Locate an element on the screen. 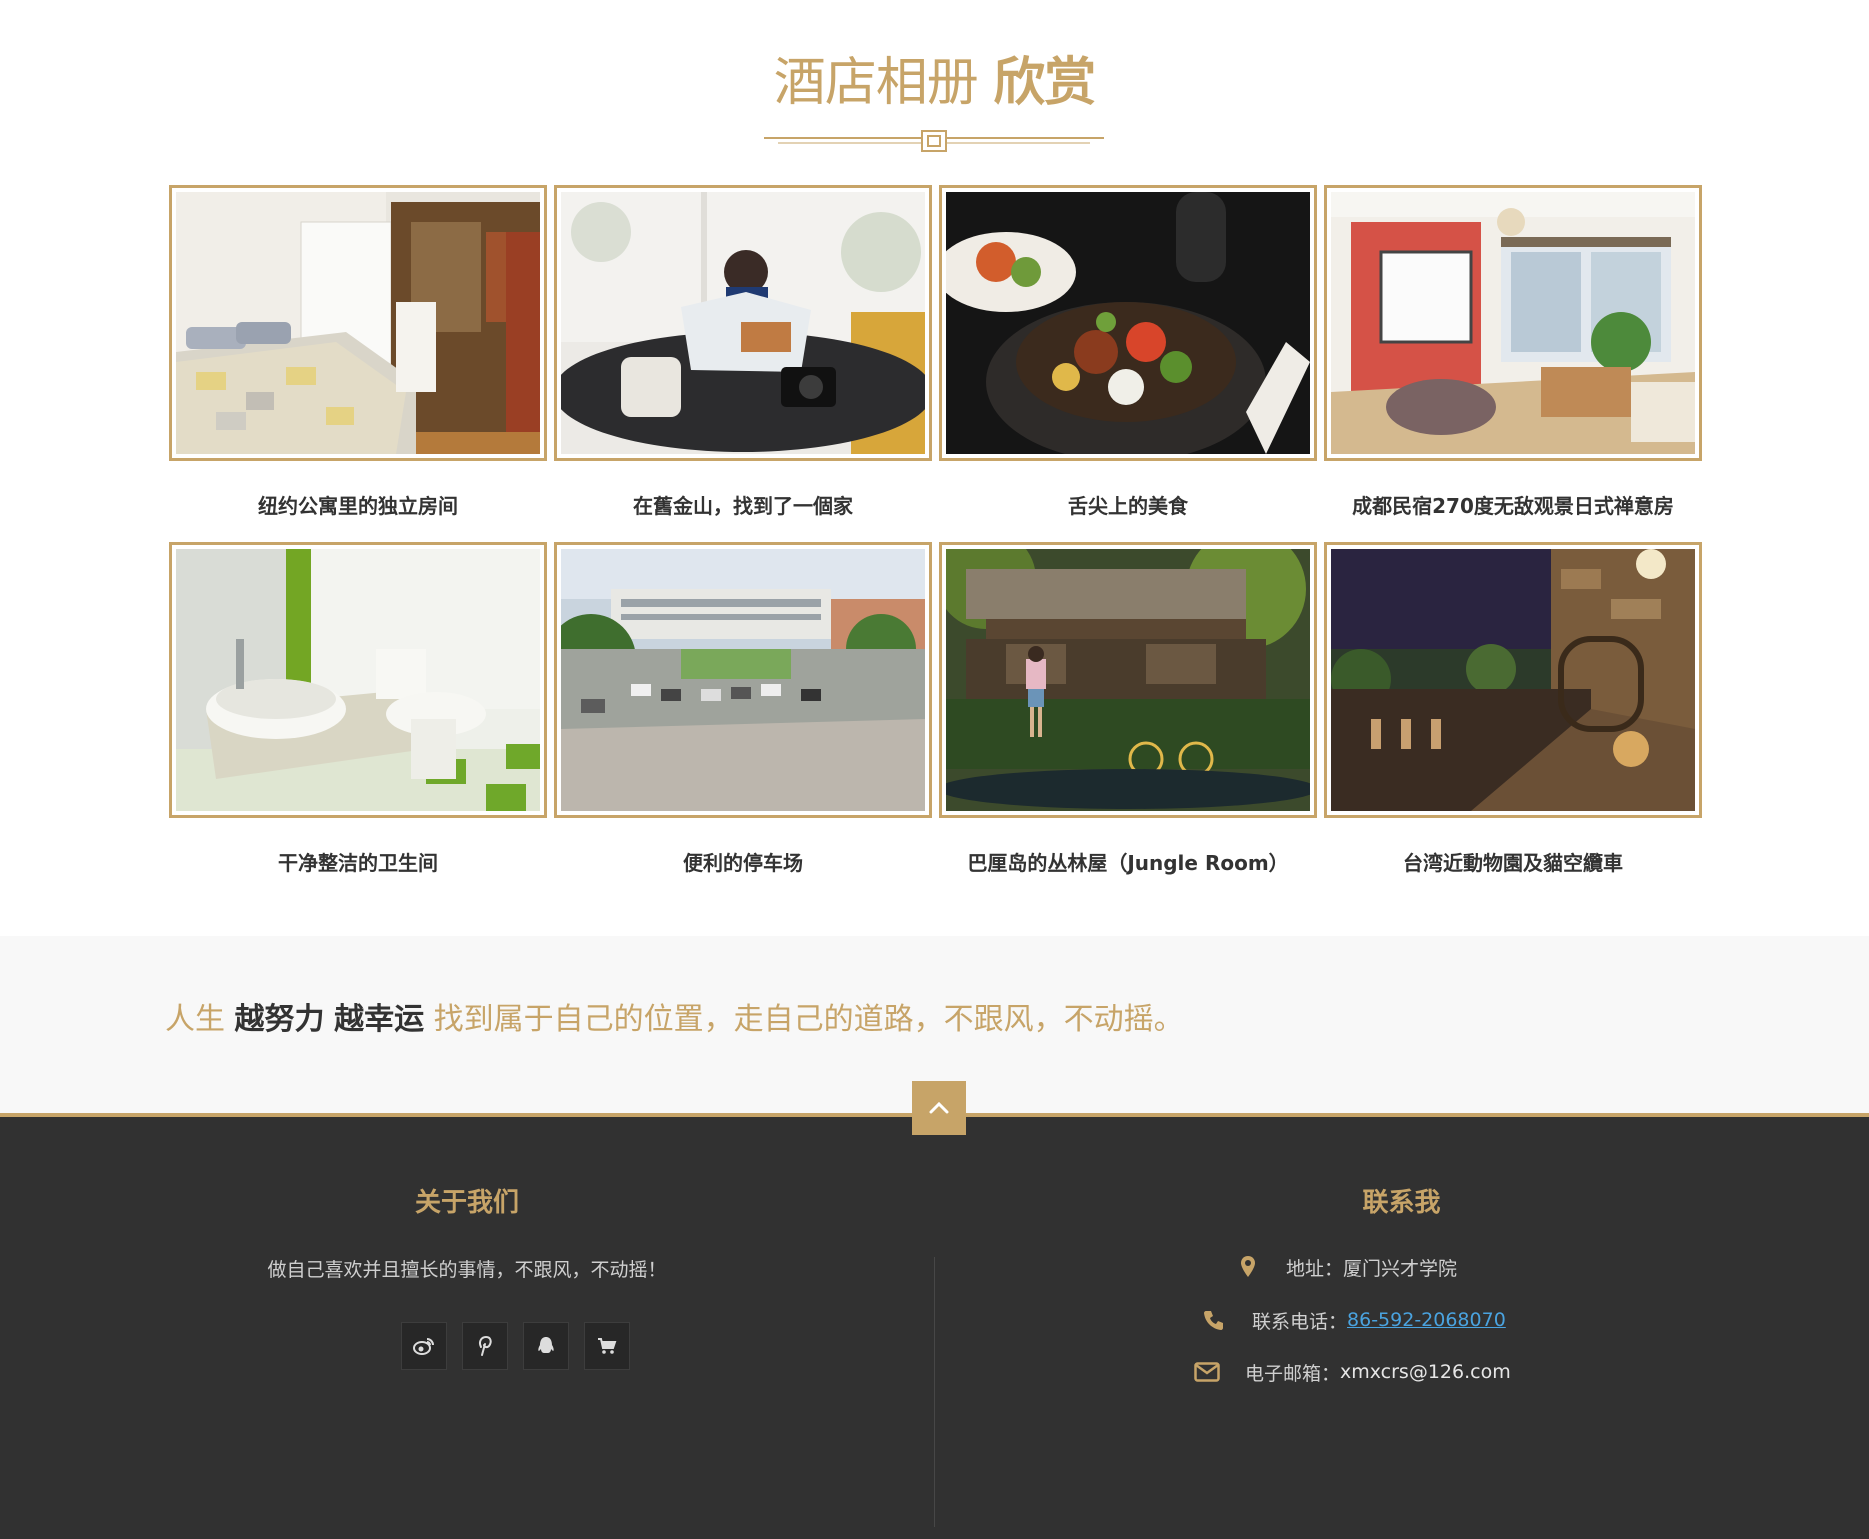  contact-address: 地址： 厦门兴才学院 is located at coordinates (1345, 1267).